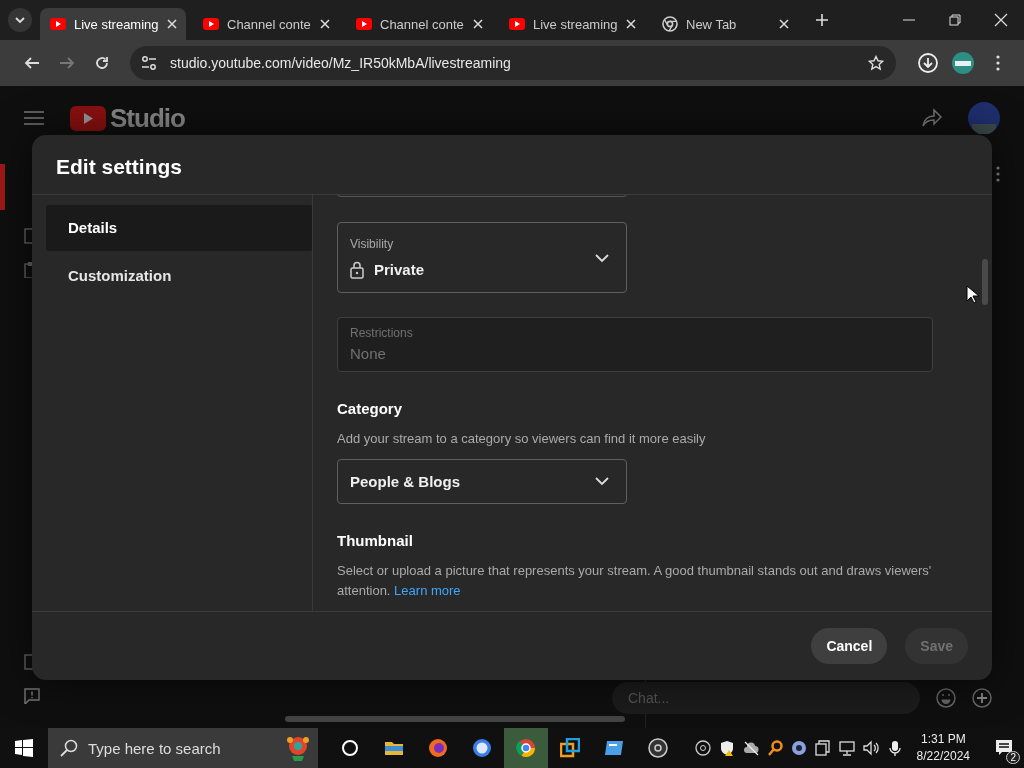  I want to click on section-heading: Category, so click(370, 408).